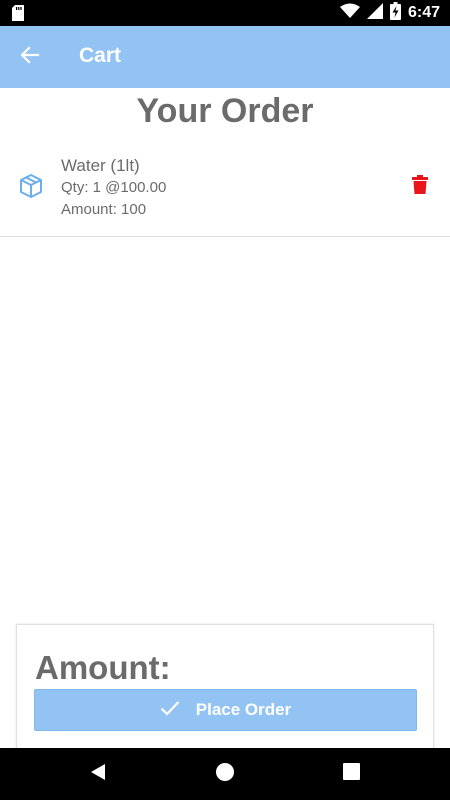 Image resolution: width=450 pixels, height=800 pixels. I want to click on check-icon, so click(170, 710).